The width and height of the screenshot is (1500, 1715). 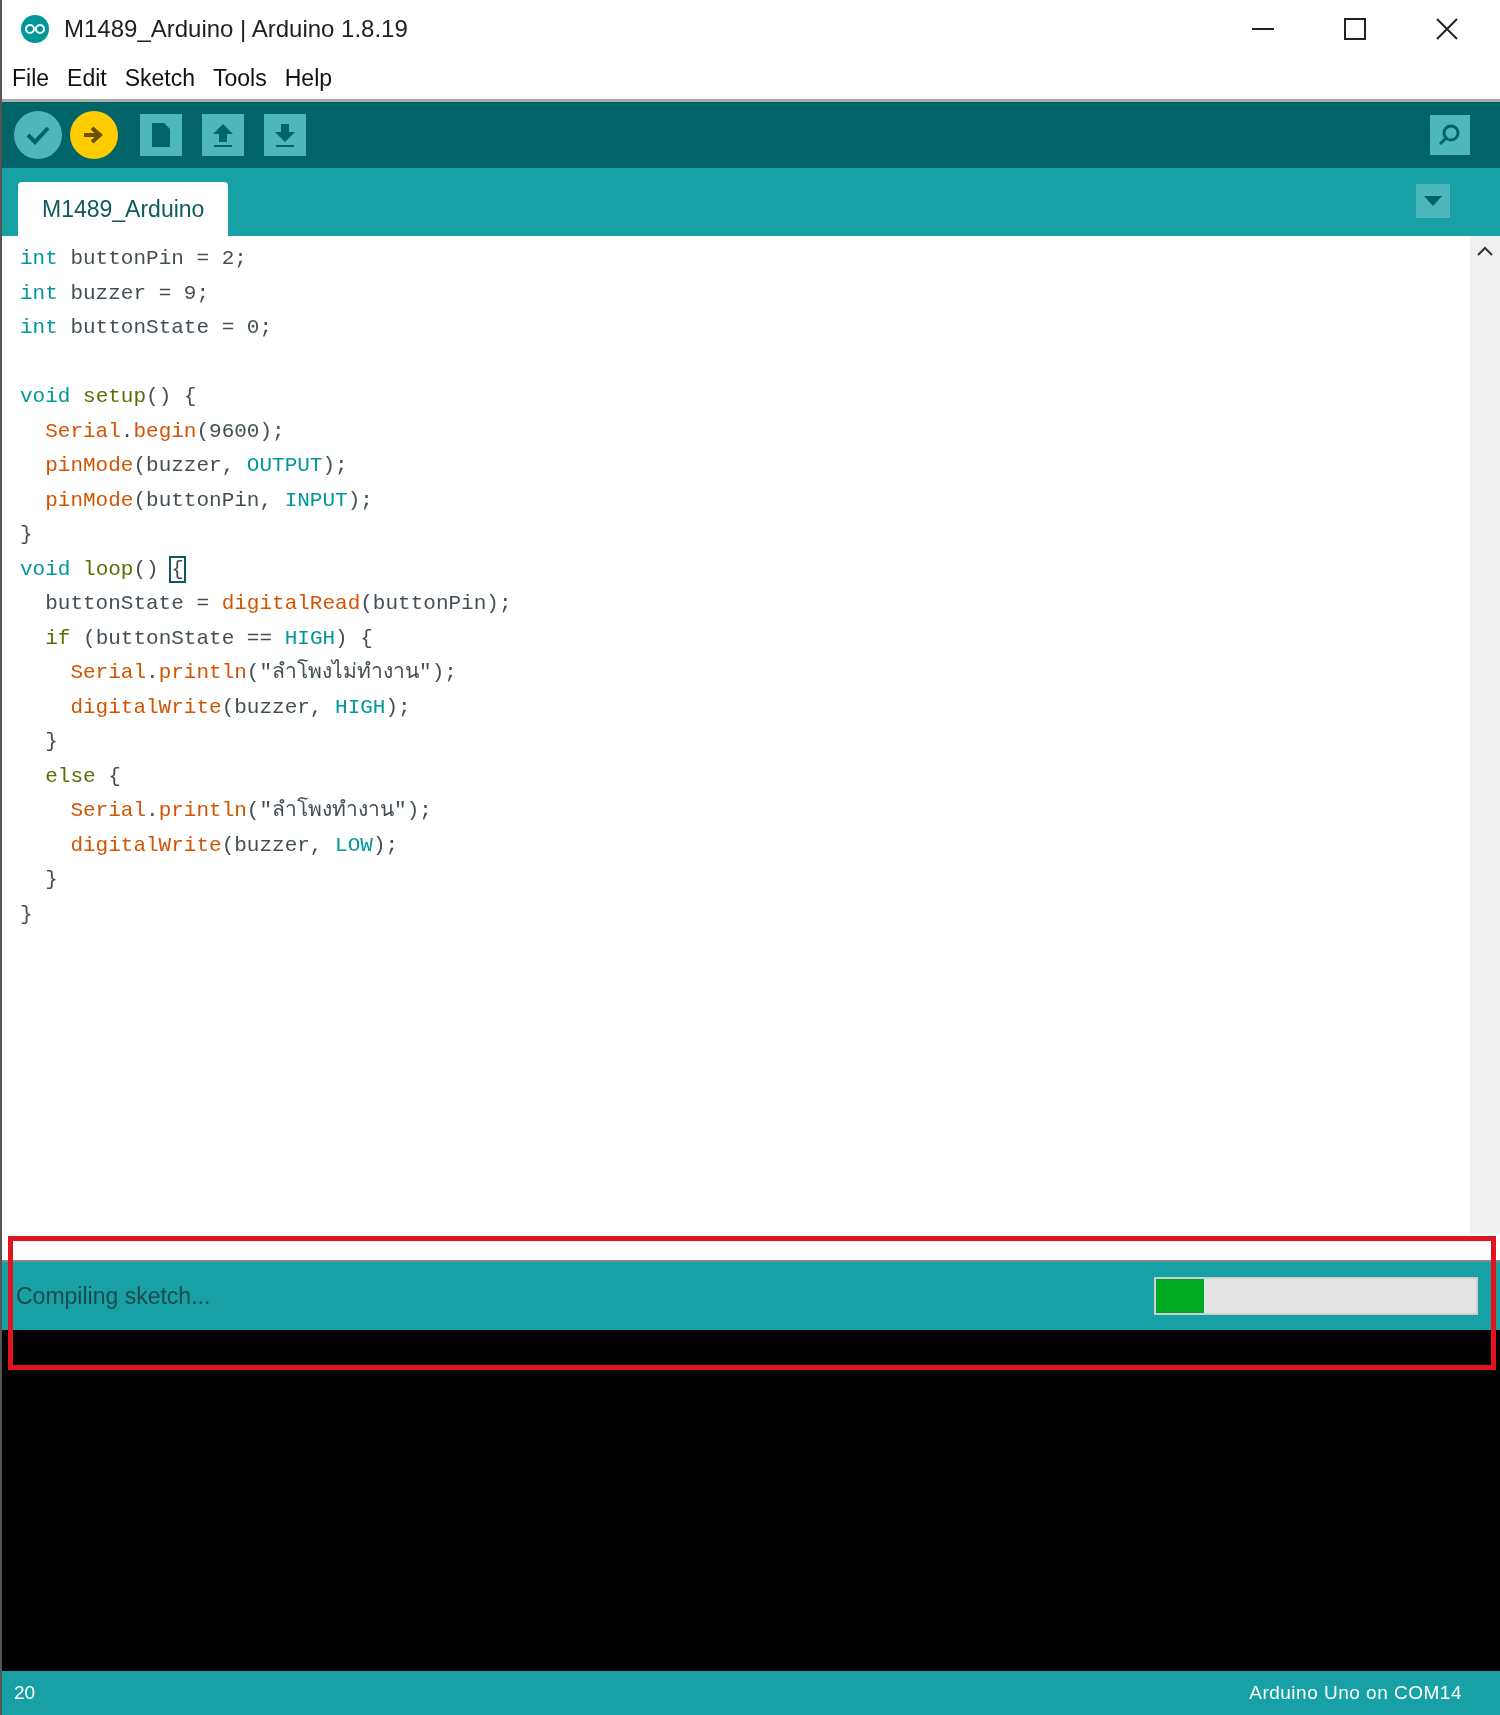 I want to click on scrollbar, so click(x=1485, y=735).